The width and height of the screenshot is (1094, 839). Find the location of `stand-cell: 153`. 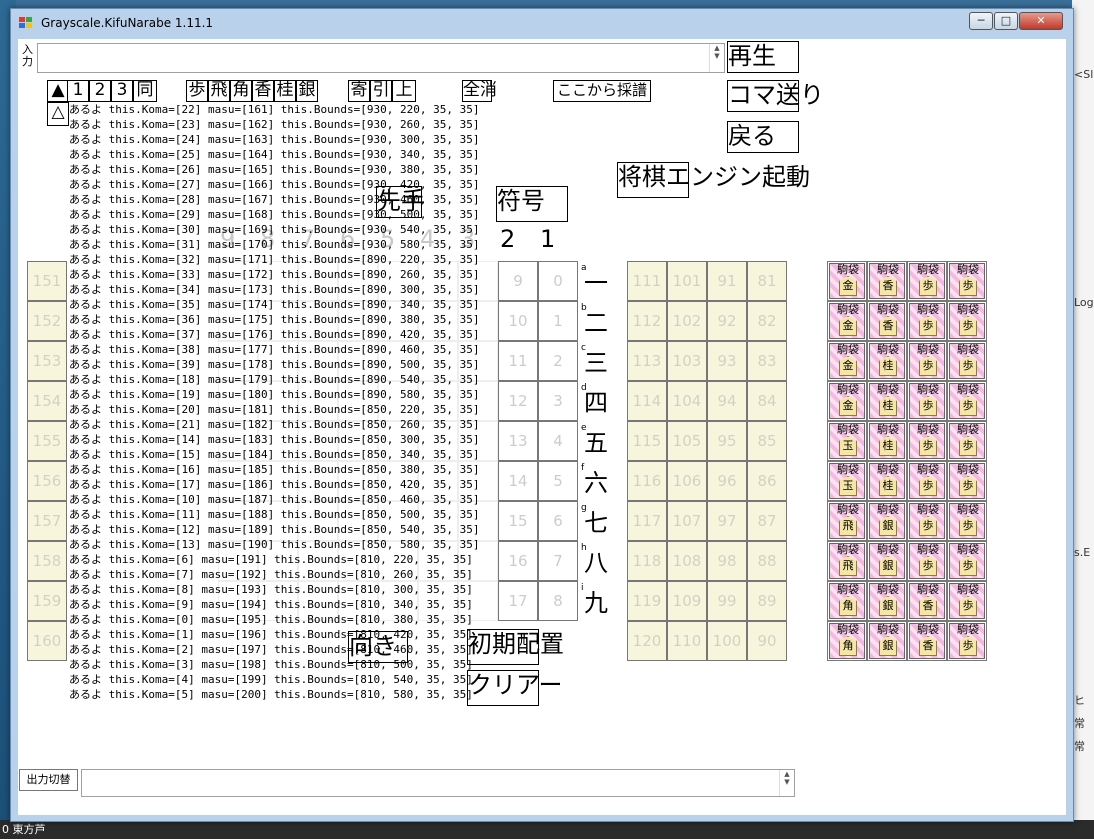

stand-cell: 153 is located at coordinates (47, 361).